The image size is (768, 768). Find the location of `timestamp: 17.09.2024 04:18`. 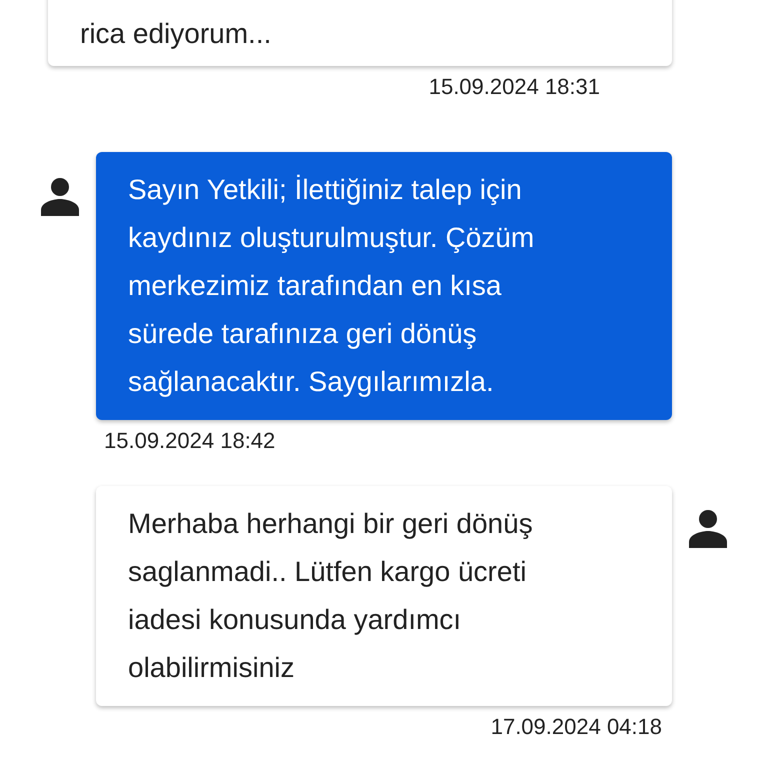

timestamp: 17.09.2024 04:18 is located at coordinates (576, 727).